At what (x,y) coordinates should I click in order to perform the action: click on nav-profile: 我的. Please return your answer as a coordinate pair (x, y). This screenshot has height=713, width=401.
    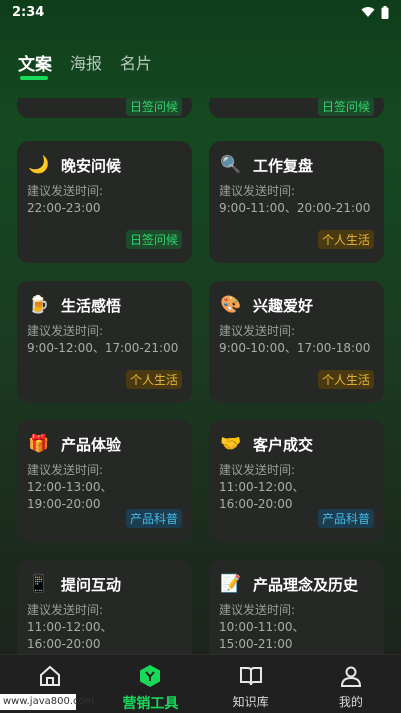
    Looking at the image, I should click on (351, 684).